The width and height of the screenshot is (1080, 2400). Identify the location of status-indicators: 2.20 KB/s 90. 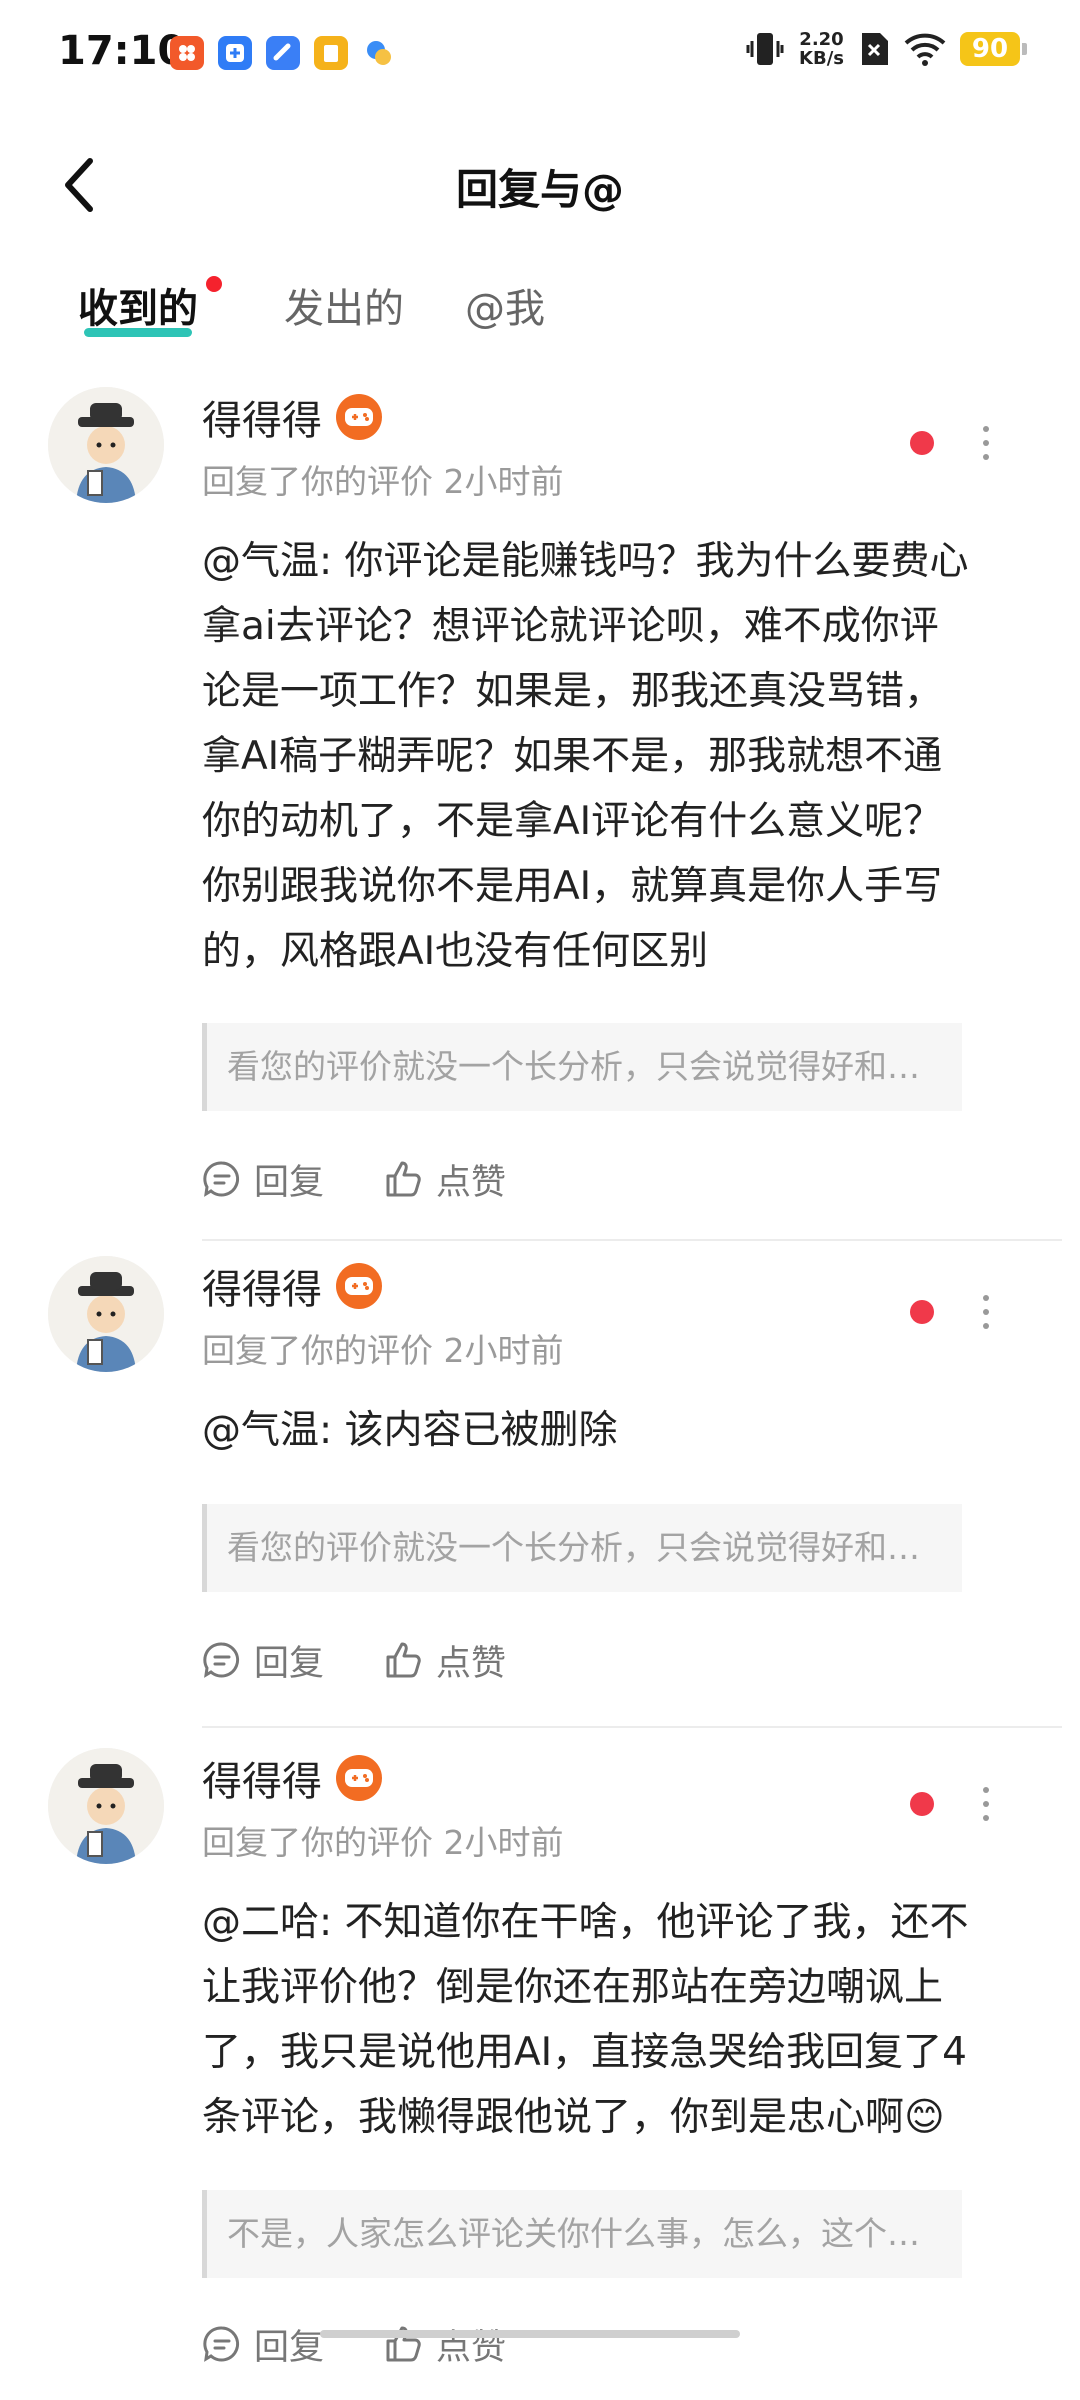
(886, 49).